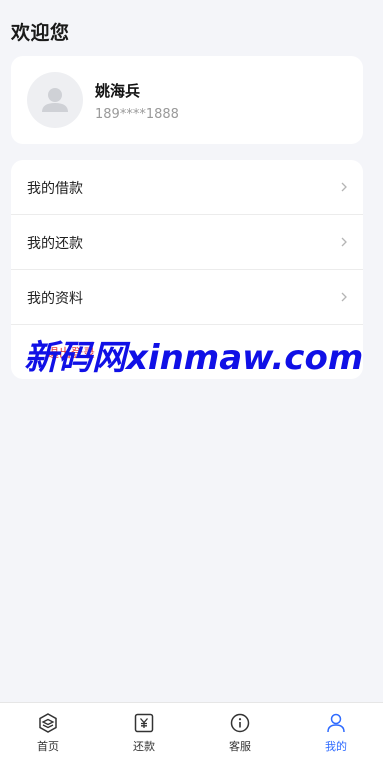 This screenshot has height=759, width=383. I want to click on menu-item-my-repayments: 我的还款, so click(187, 242).